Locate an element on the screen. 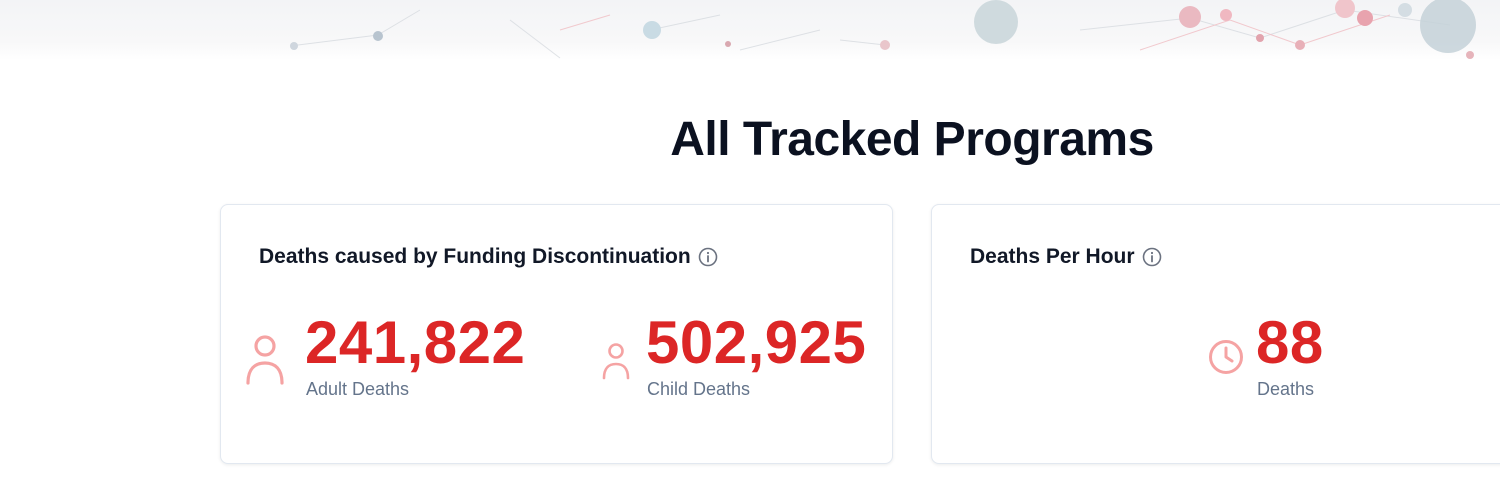  child-deaths-value: 502,925 is located at coordinates (756, 342).